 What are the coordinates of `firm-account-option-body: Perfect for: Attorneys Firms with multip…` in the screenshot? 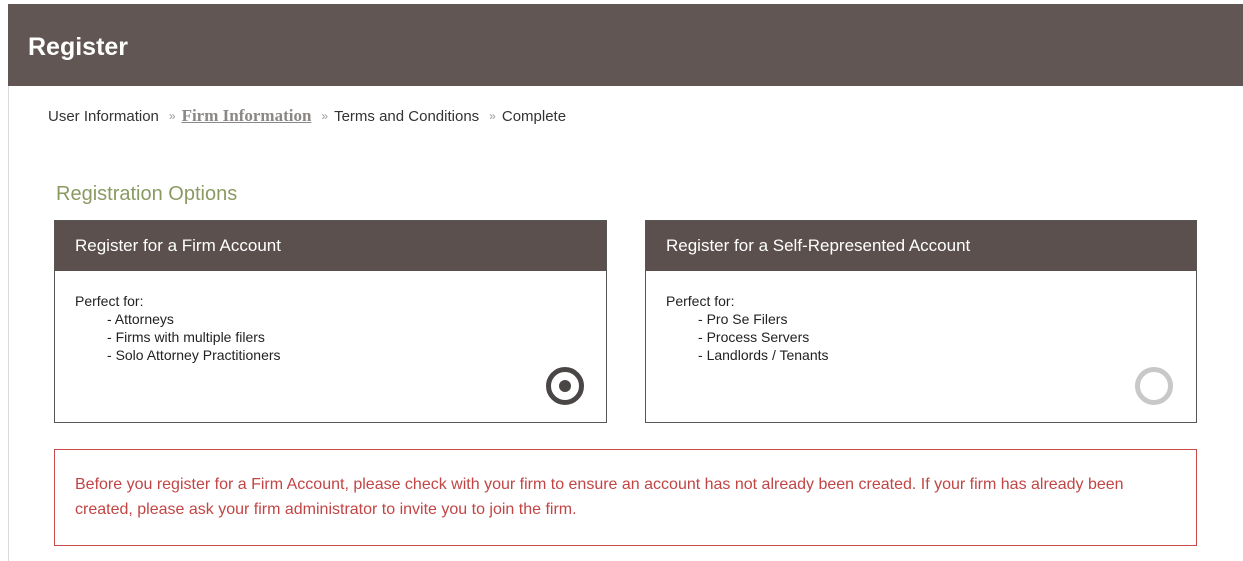 It's located at (330, 338).